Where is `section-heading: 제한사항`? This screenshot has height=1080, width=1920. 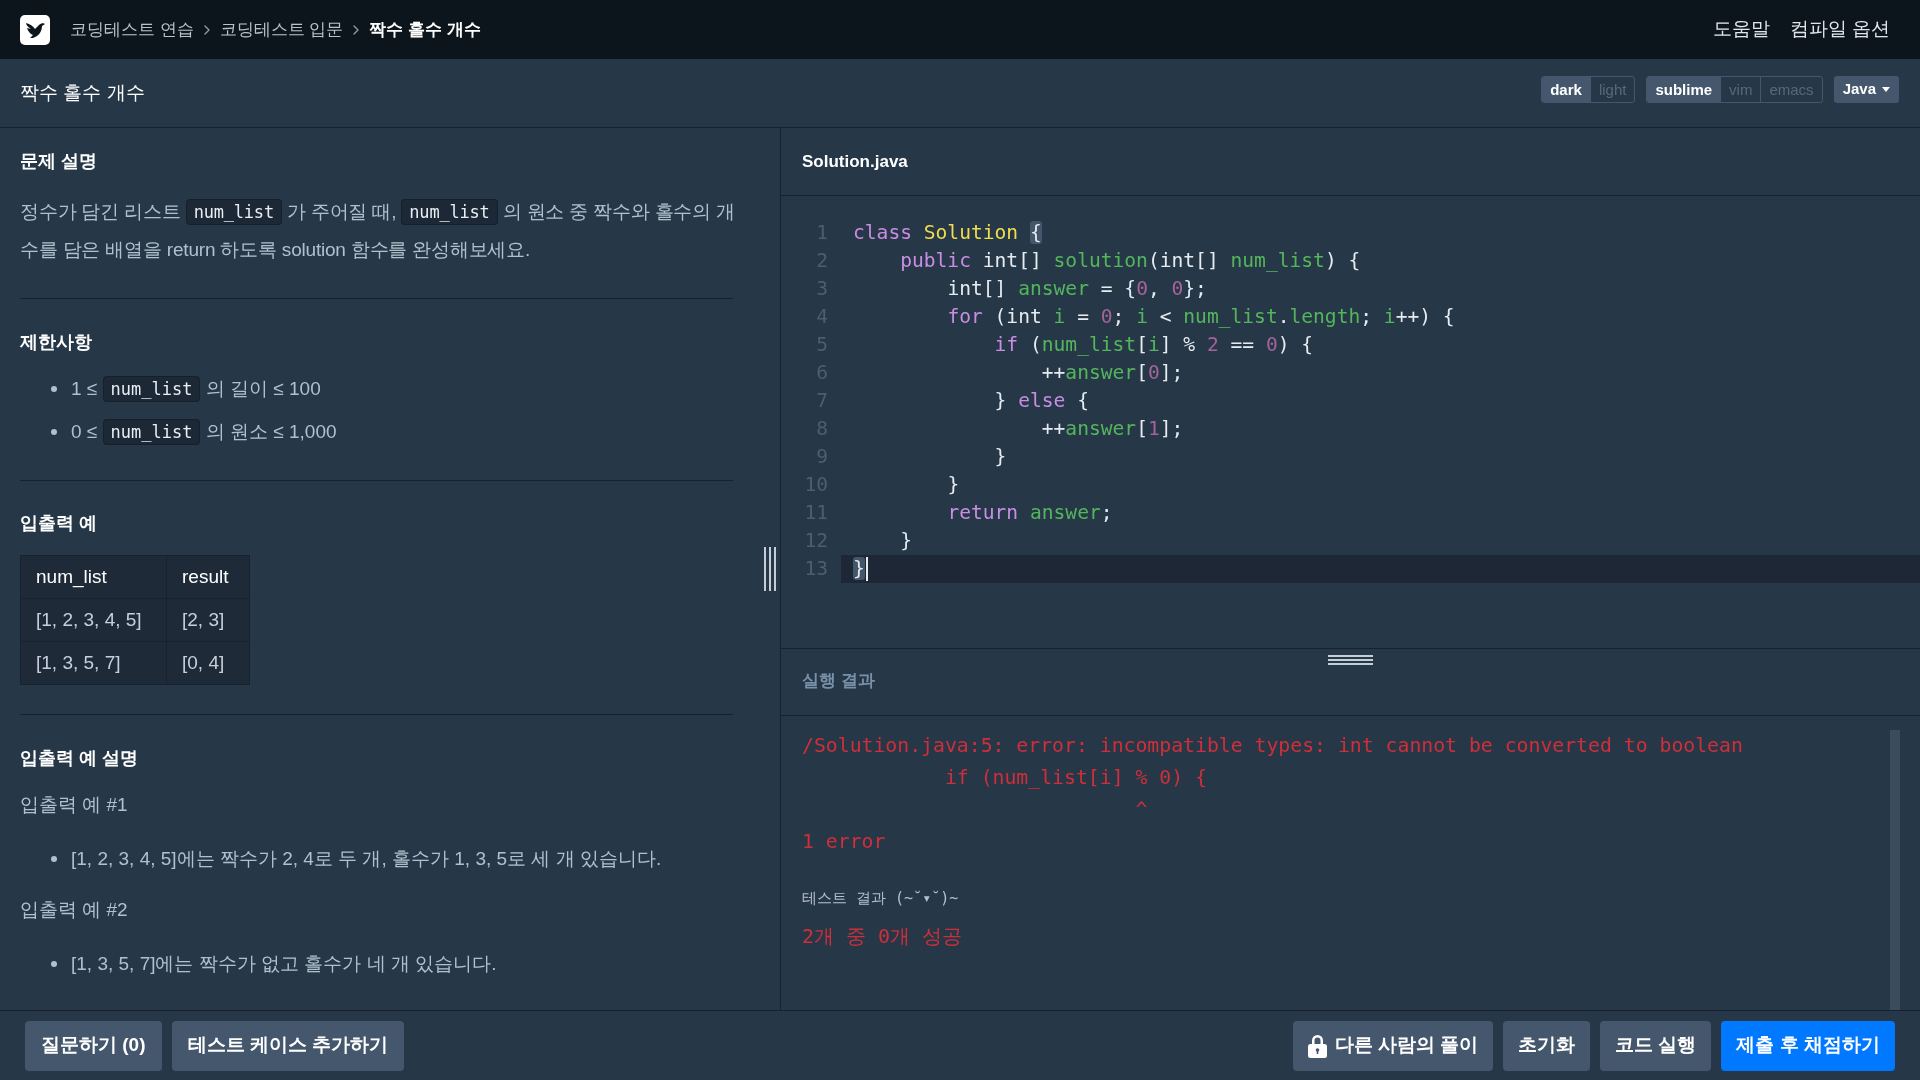 section-heading: 제한사항 is located at coordinates (56, 342).